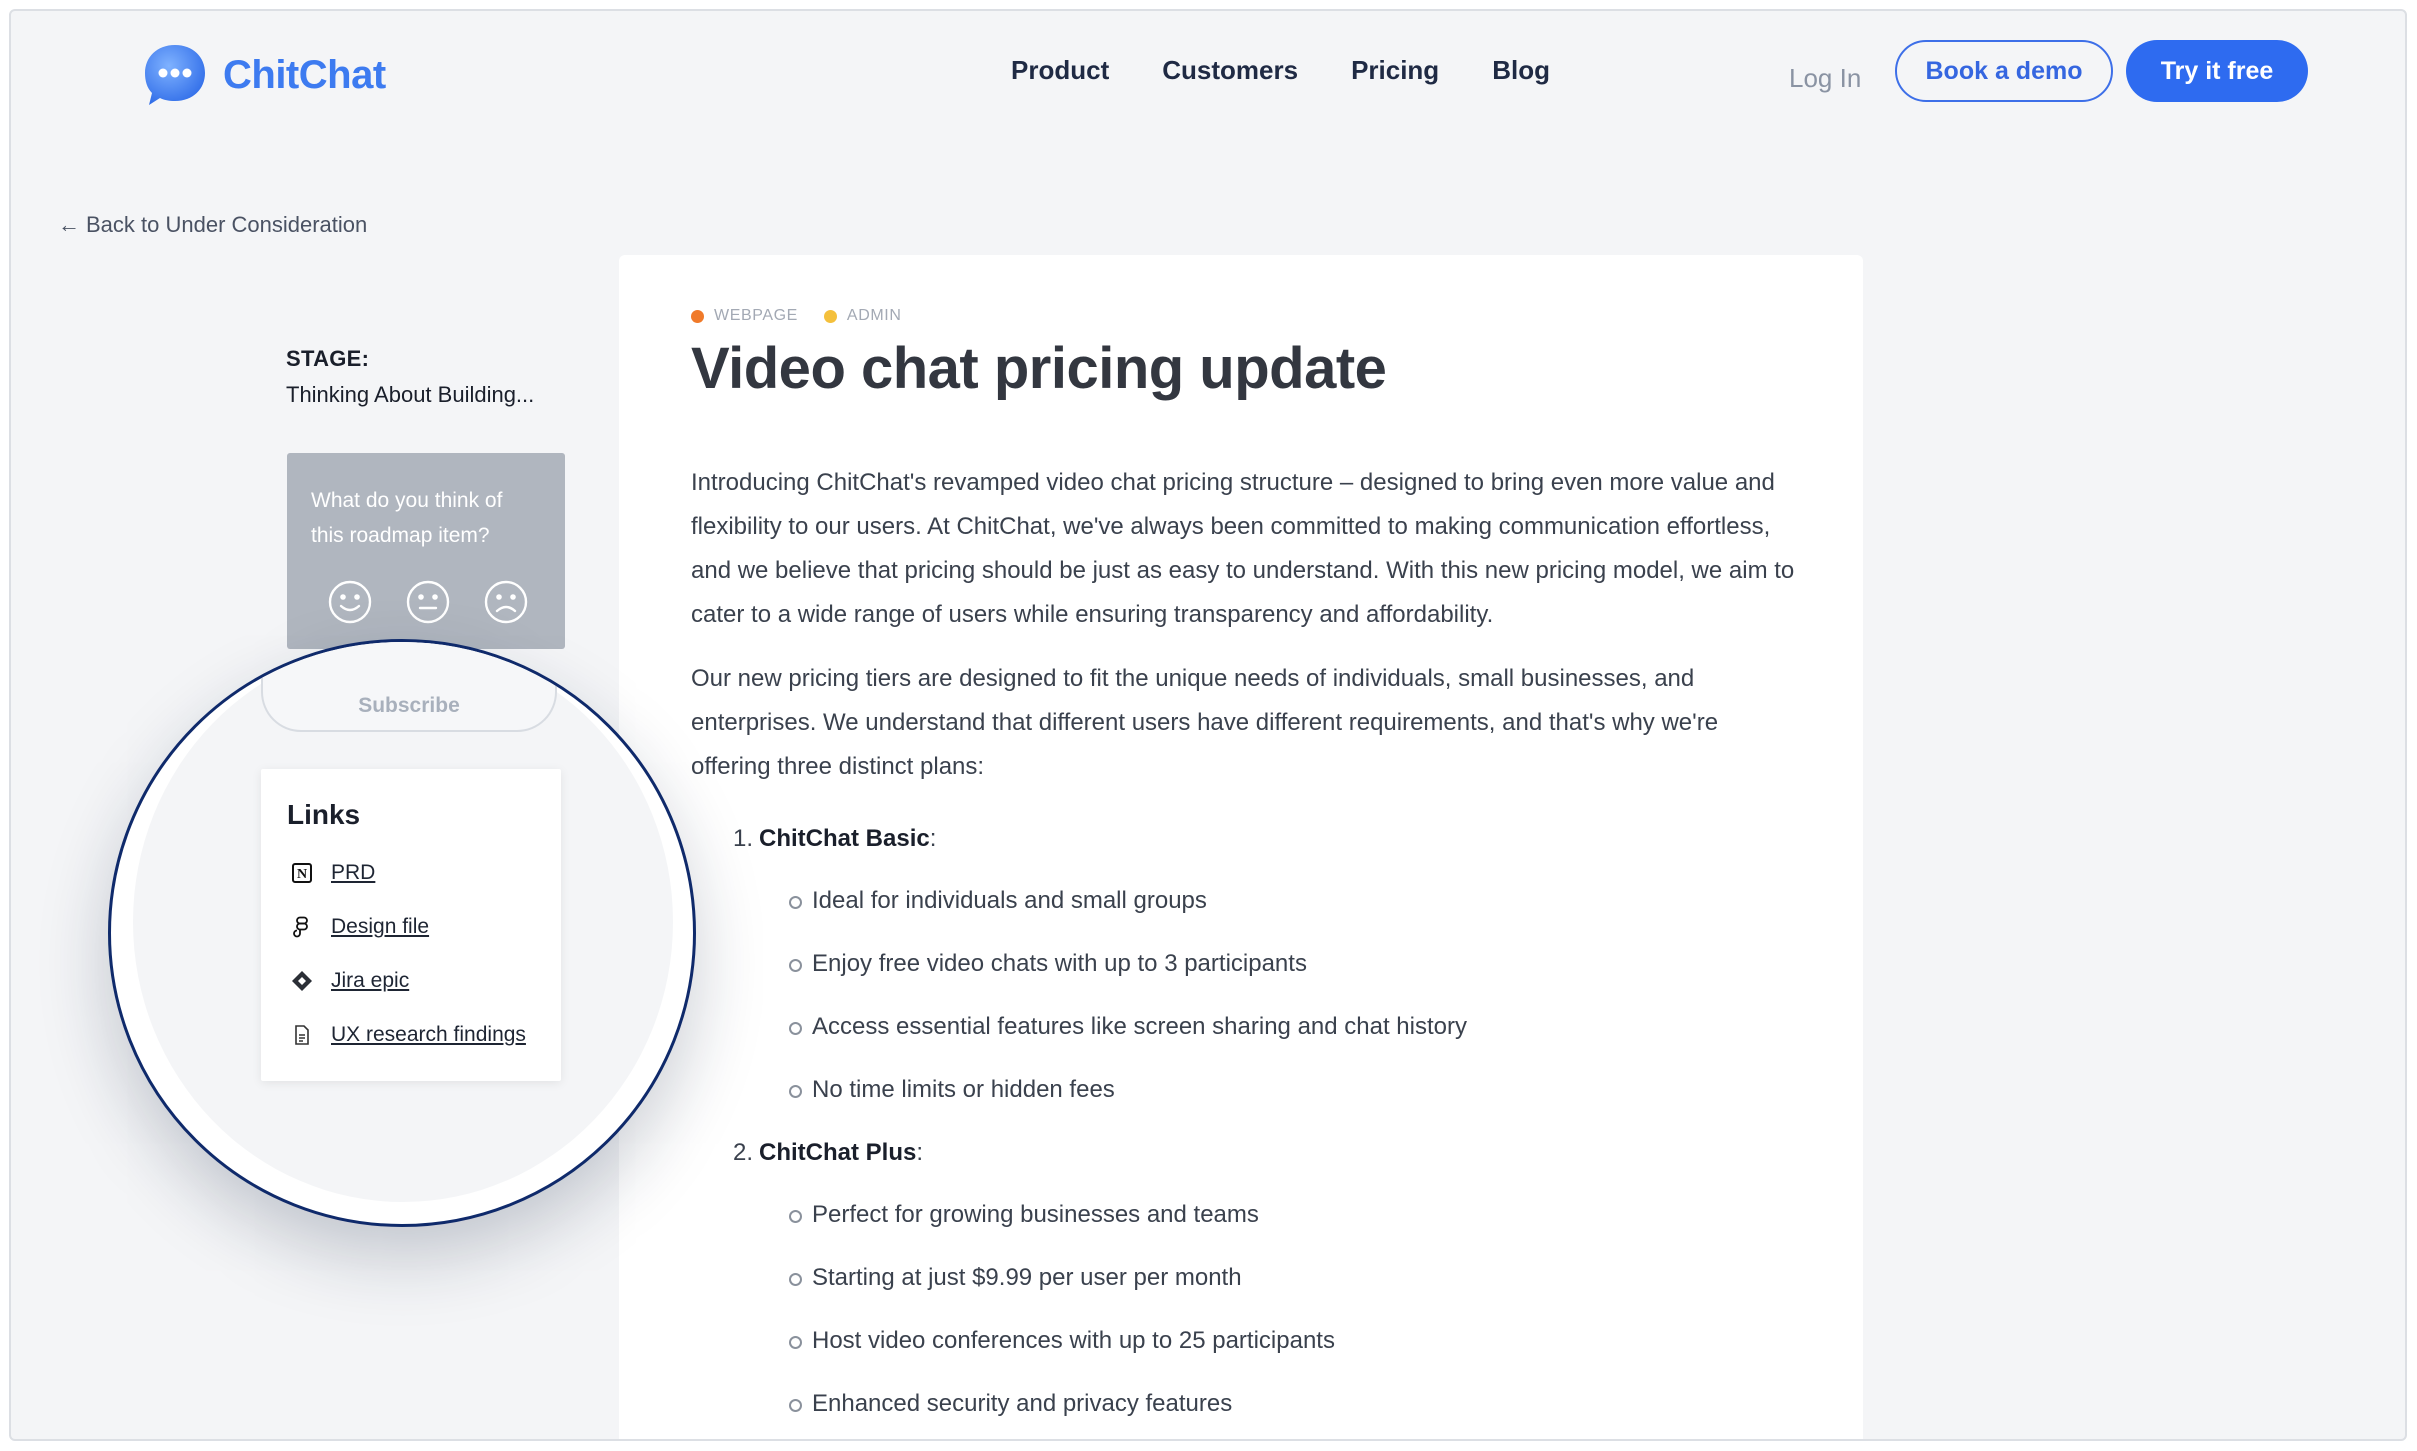  Describe the element at coordinates (838, 1152) in the screenshot. I see `plan-name: ChitChat Plus` at that location.